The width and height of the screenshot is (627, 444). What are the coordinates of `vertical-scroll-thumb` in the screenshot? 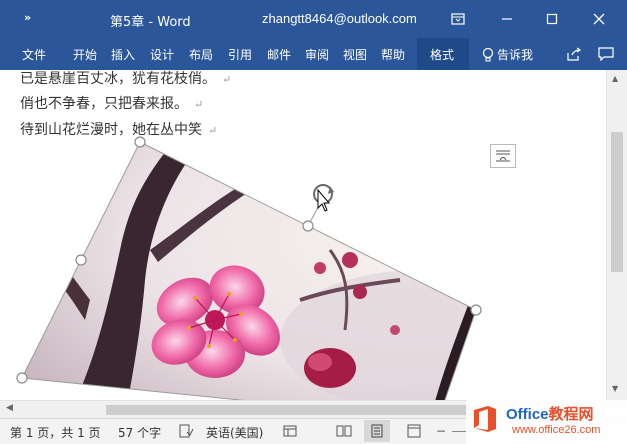 It's located at (617, 202).